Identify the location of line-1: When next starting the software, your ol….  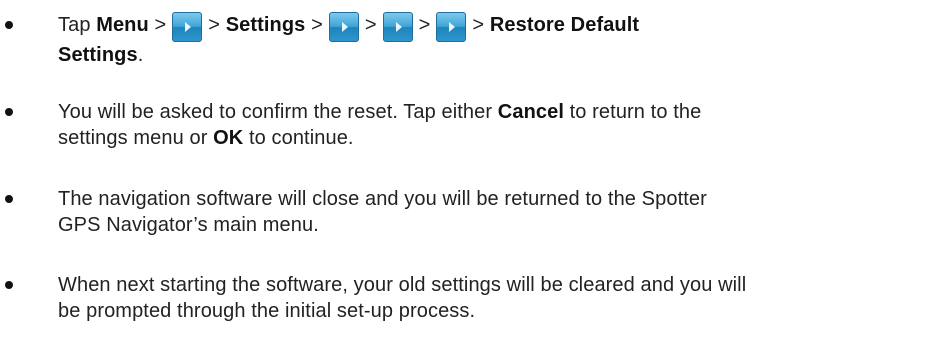
(402, 285).